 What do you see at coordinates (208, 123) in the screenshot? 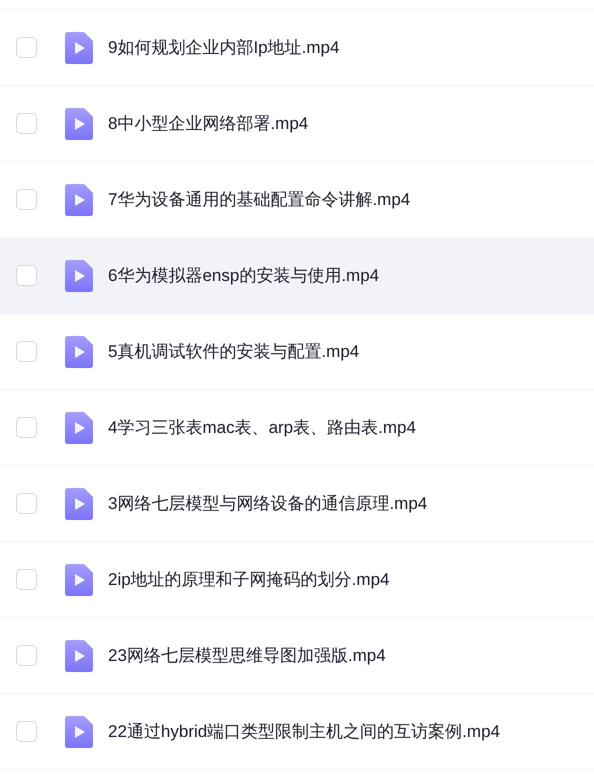
I see `file-name: 8中小型企业网络部署.mp4` at bounding box center [208, 123].